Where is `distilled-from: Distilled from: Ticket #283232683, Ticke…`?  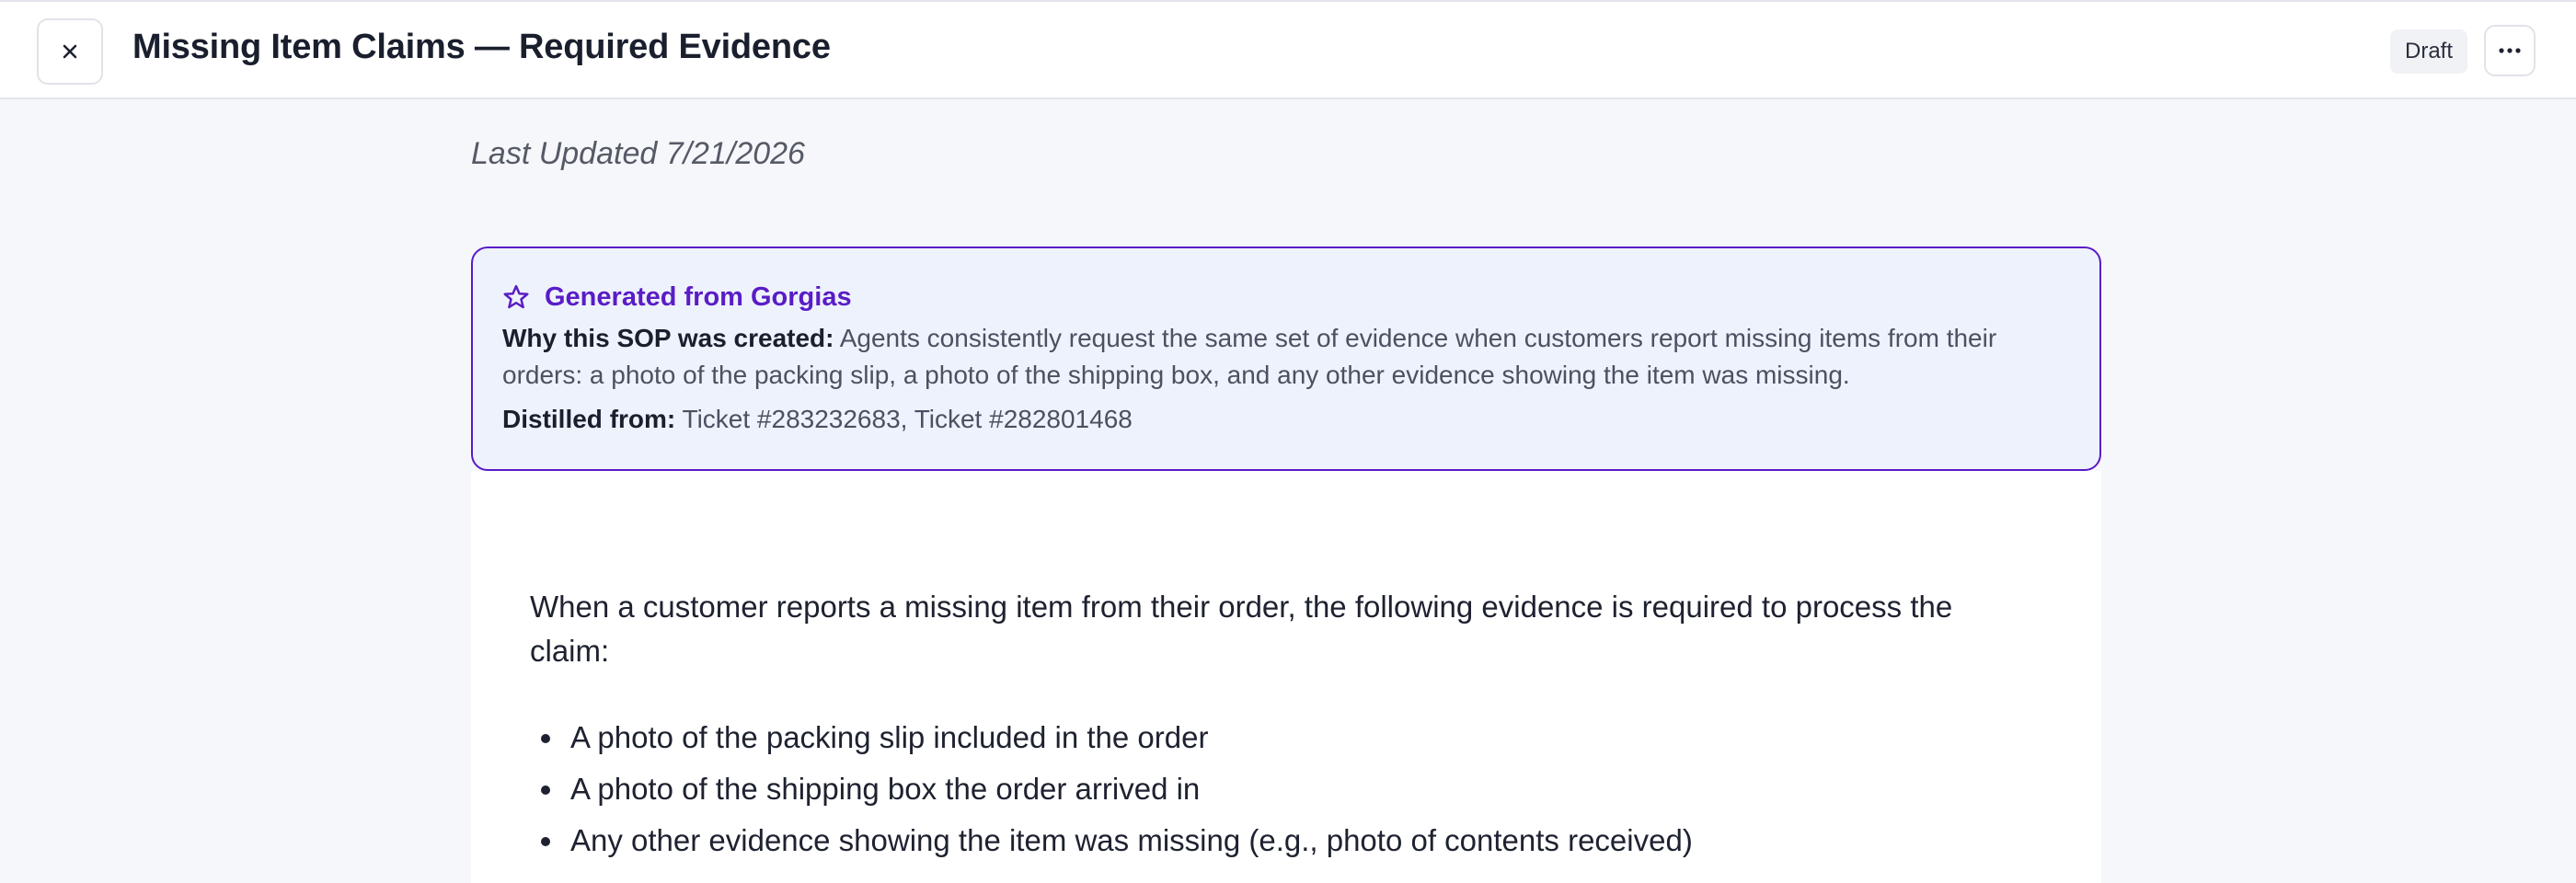 distilled-from: Distilled from: Ticket #283232683, Ticke… is located at coordinates (1286, 419).